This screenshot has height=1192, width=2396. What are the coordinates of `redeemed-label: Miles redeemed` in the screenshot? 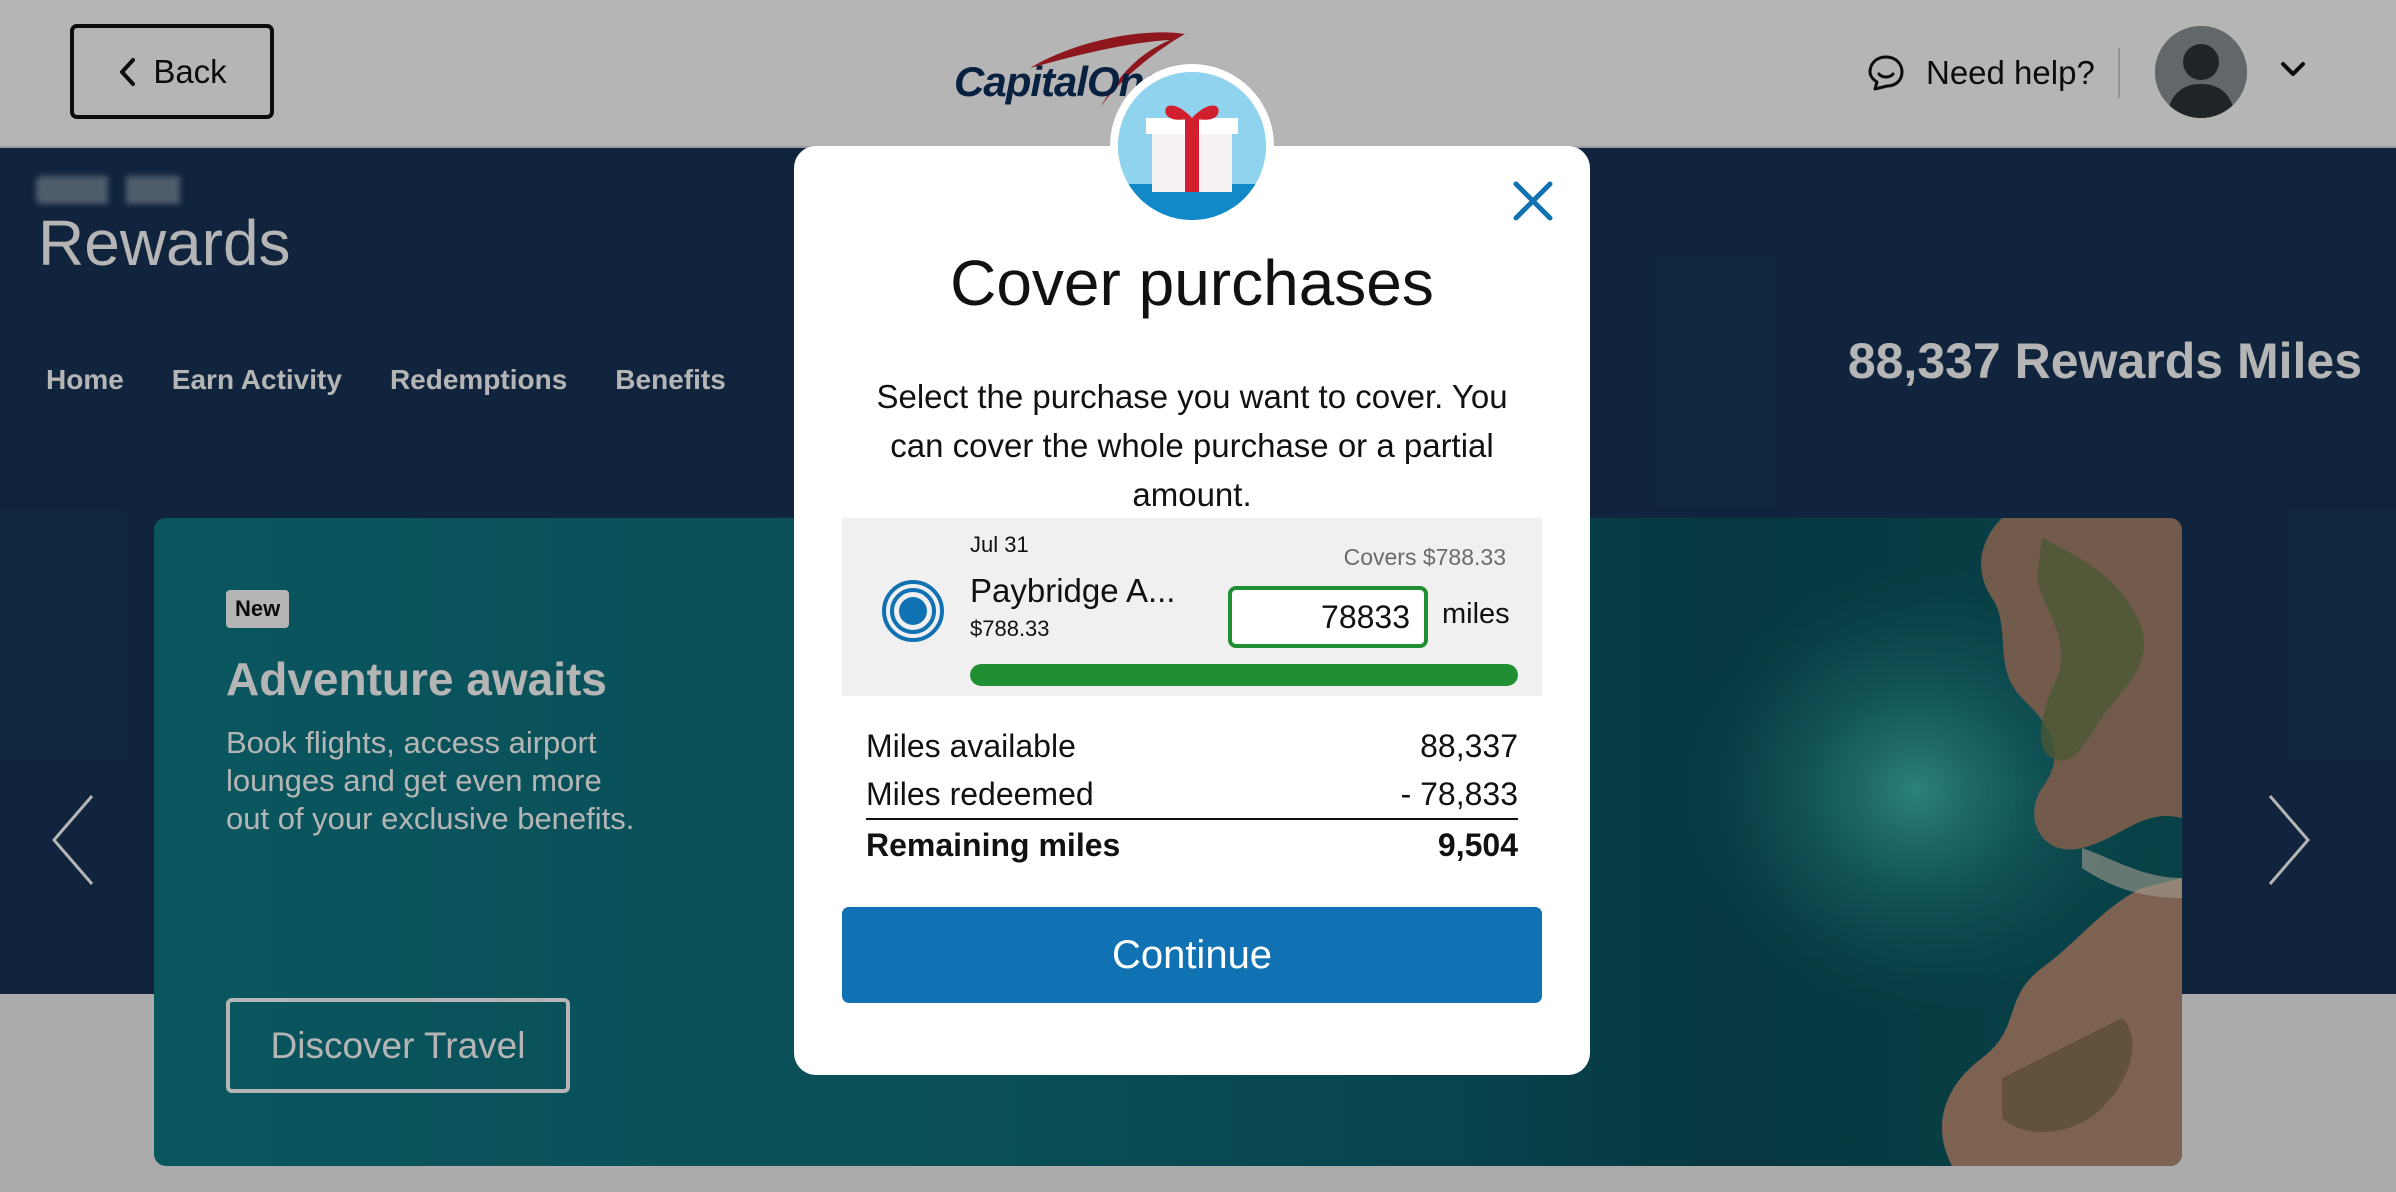 It's located at (980, 793).